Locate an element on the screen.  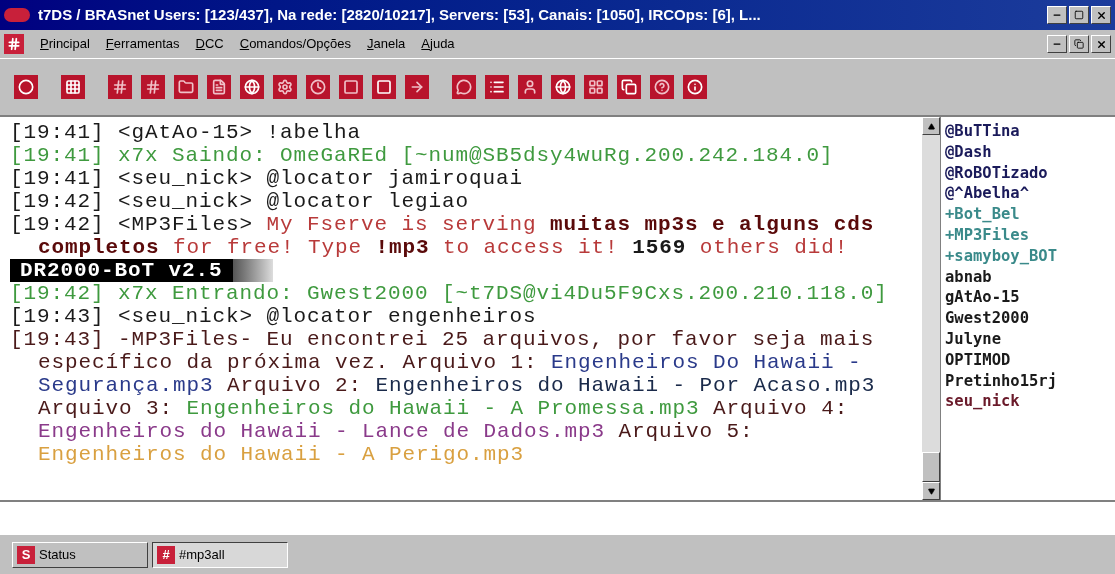
help-icon is located at coordinates (662, 87).